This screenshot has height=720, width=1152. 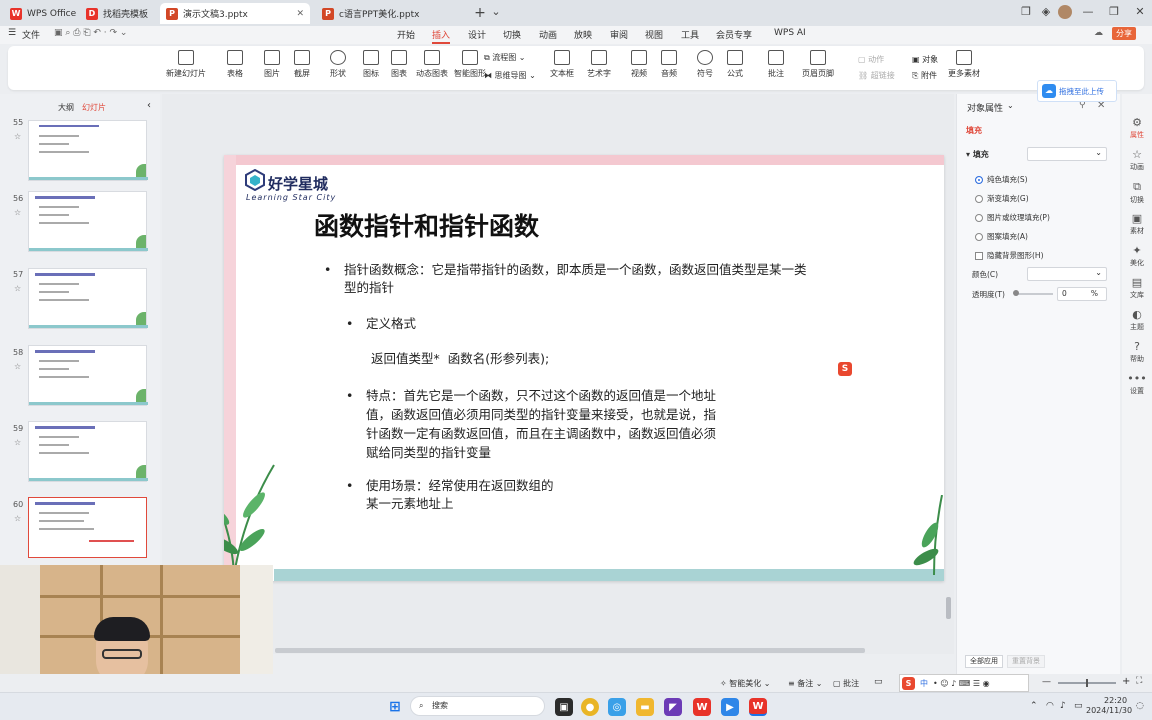 What do you see at coordinates (432, 64) in the screenshot?
I see `dynamic-chart-button: 动态图表` at bounding box center [432, 64].